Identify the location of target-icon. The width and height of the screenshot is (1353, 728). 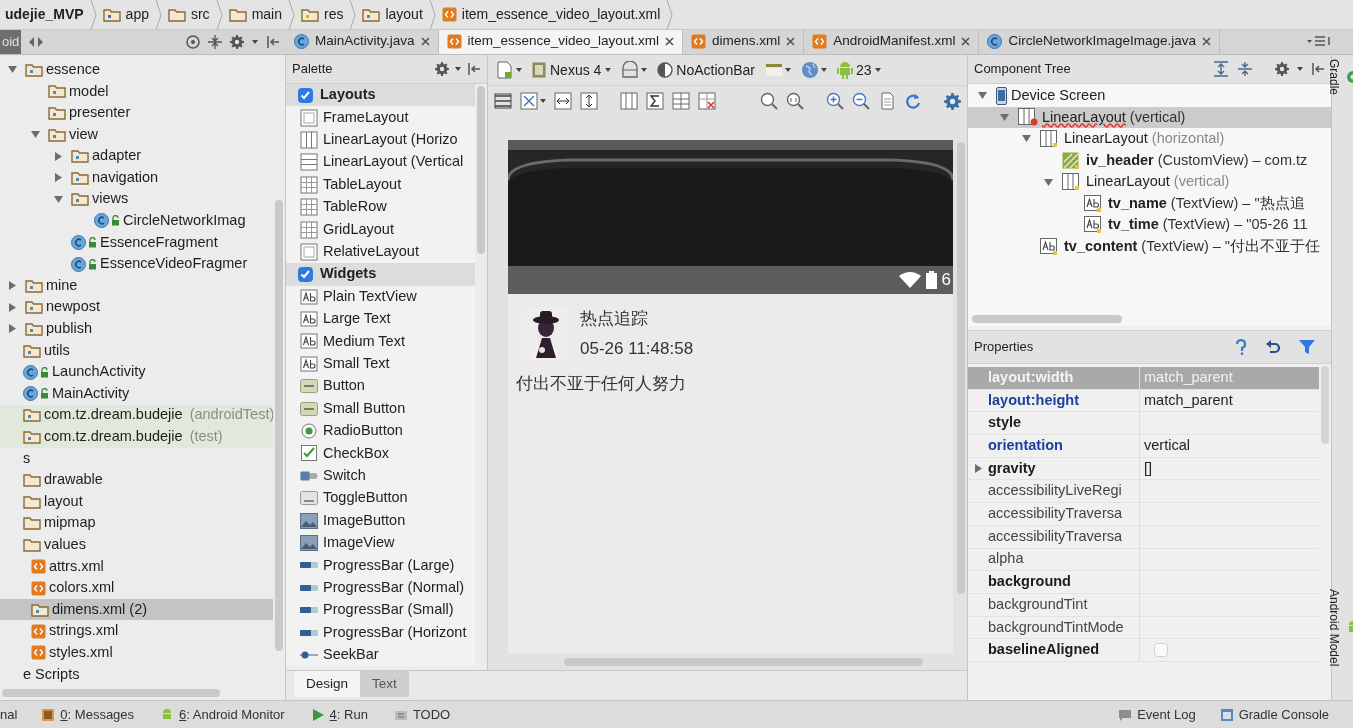
(193, 42).